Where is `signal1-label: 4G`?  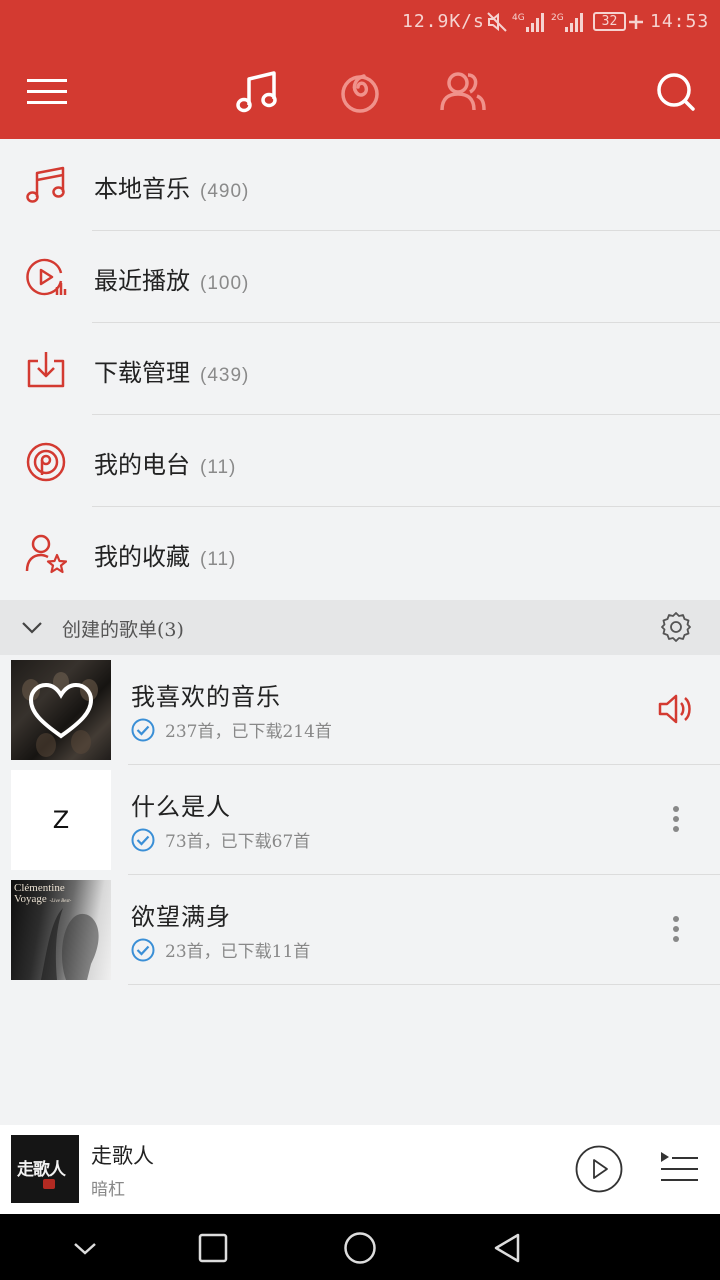
signal1-label: 4G is located at coordinates (518, 18).